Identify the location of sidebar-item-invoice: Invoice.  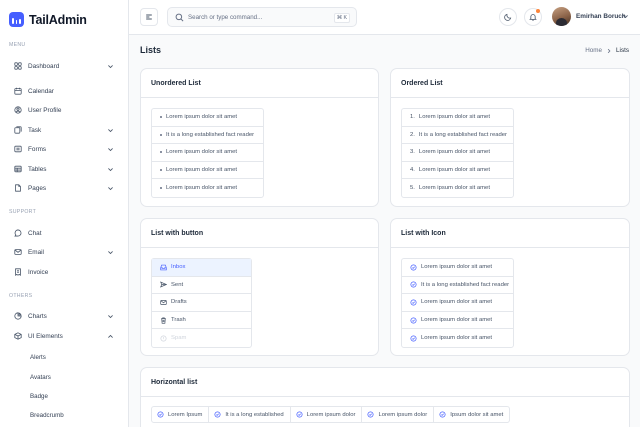
(65, 272).